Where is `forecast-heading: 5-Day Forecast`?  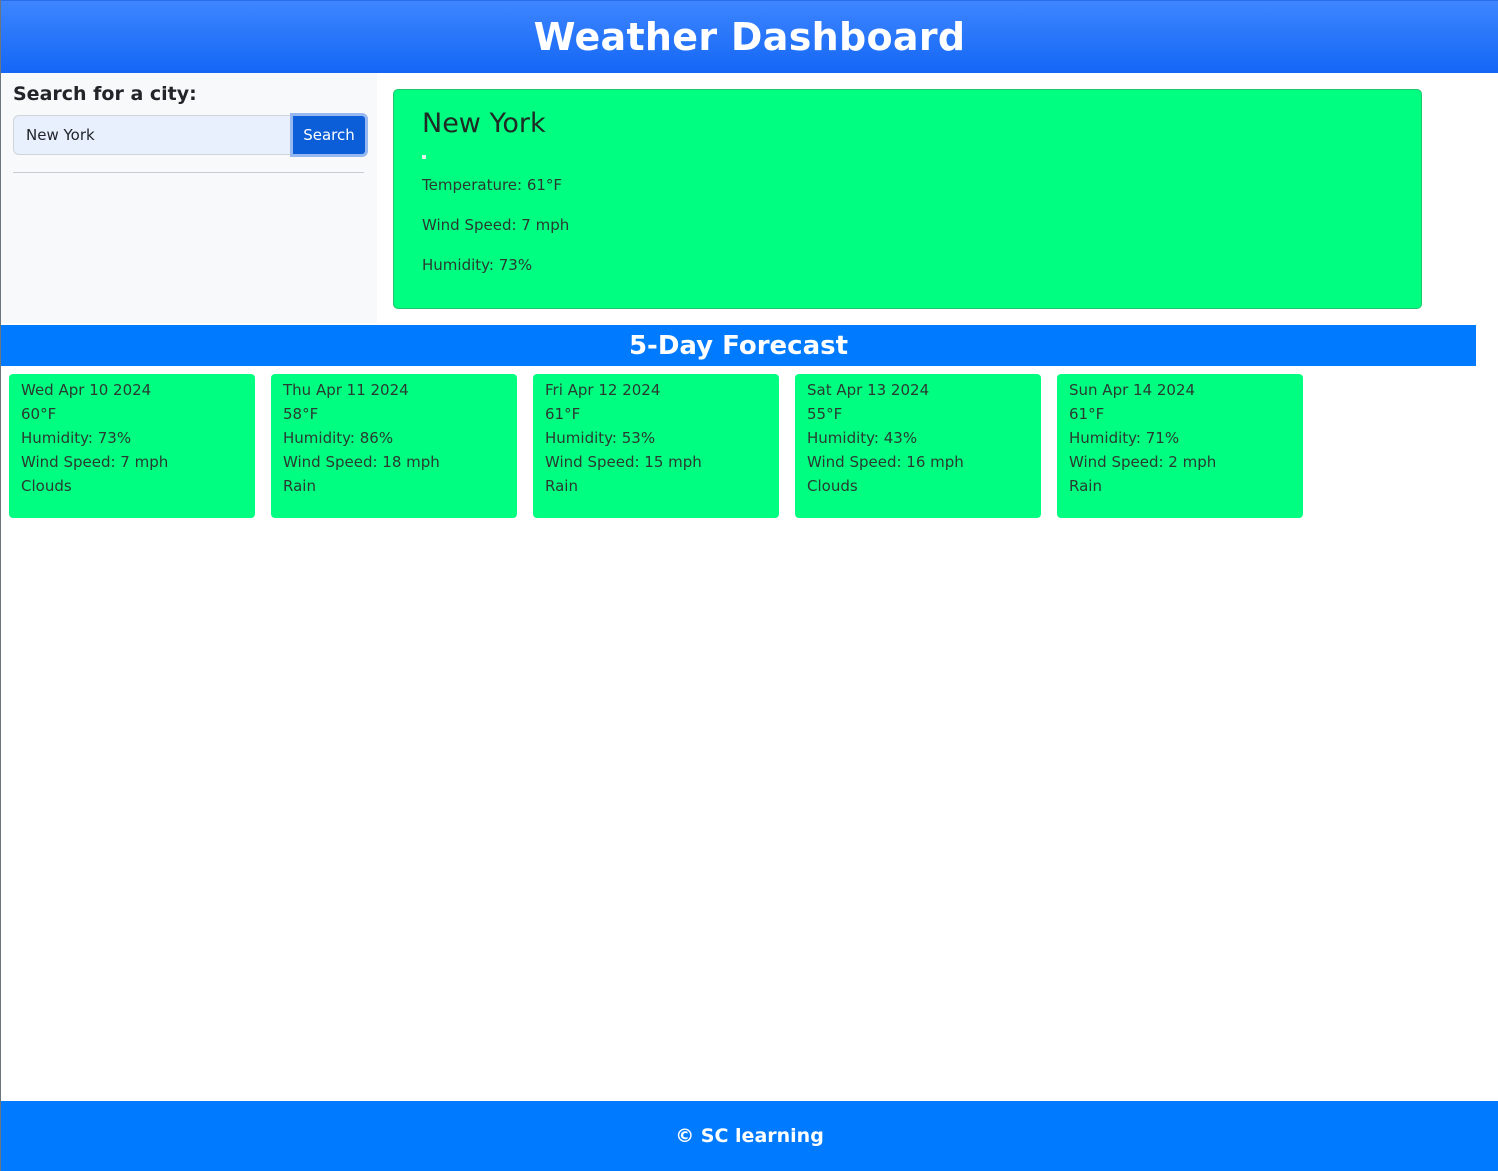 forecast-heading: 5-Day Forecast is located at coordinates (738, 345).